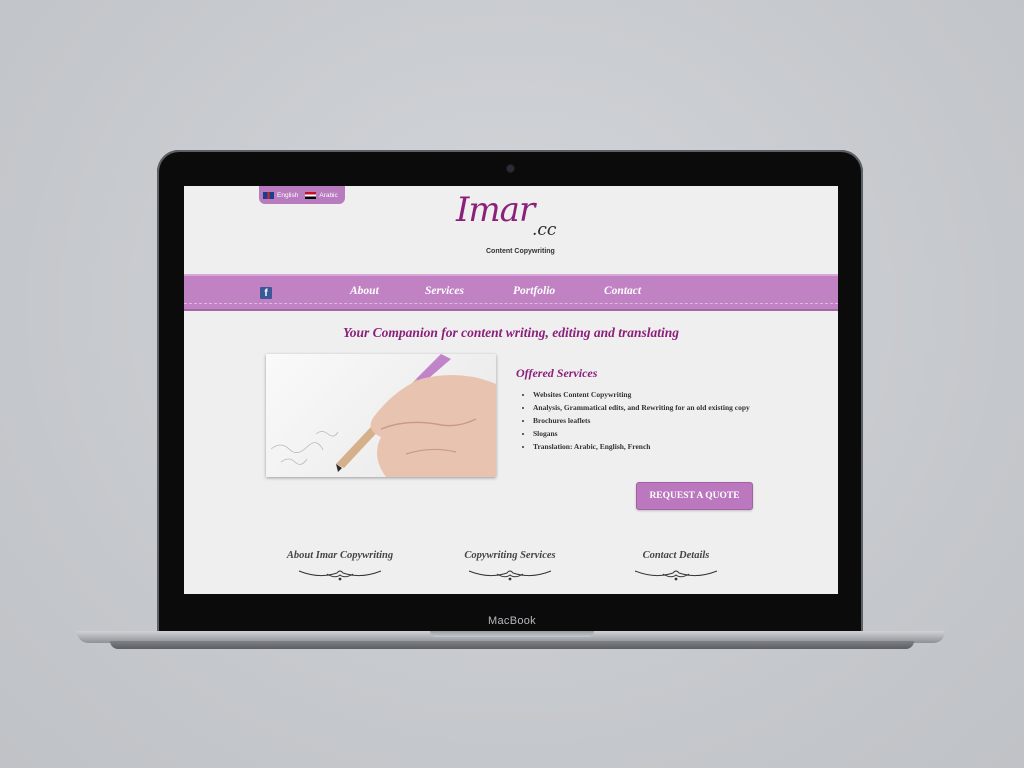  Describe the element at coordinates (364, 291) in the screenshot. I see `nav-about: About` at that location.